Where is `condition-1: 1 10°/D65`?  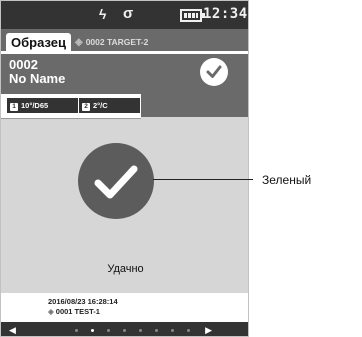 condition-1: 1 10°/D65 is located at coordinates (42, 105).